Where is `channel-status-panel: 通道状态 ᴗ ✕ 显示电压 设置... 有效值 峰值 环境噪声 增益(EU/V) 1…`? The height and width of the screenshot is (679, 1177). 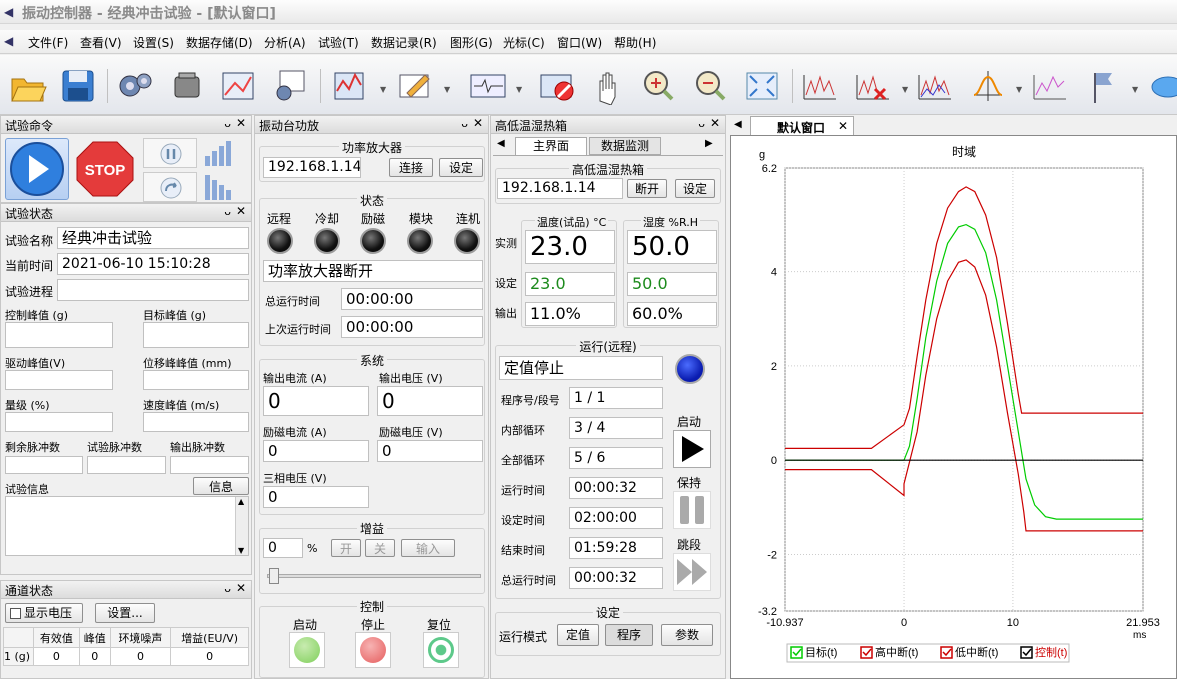
channel-status-panel: 通道状态 ᴗ ✕ 显示电压 设置... 有效值 峰值 环境噪声 增益(EU/V) 1… is located at coordinates (126, 629).